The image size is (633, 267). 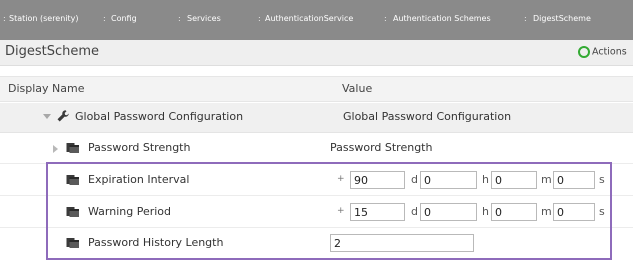 I want to click on property-row-password-strength: Password Strength Password Strength, so click(x=316, y=149).